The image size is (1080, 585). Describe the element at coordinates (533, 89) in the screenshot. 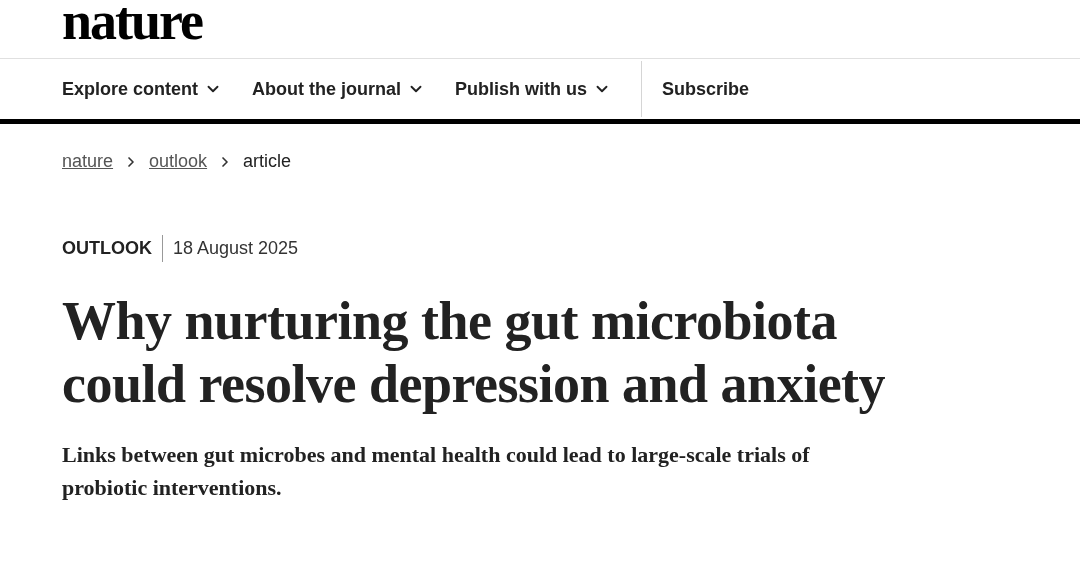

I see `nav-menu: Publish with us` at that location.